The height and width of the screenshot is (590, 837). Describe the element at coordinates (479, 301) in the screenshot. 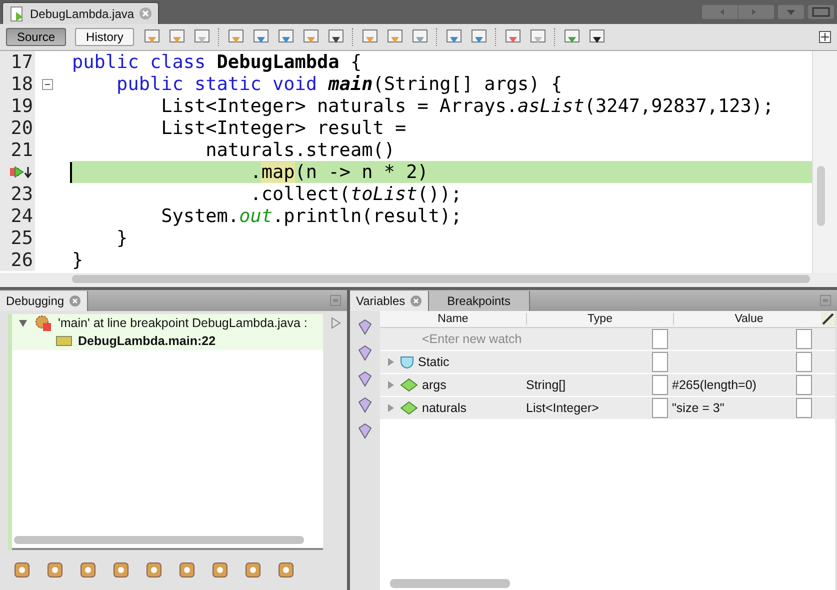

I see `panel-tab: Breakpoints` at that location.